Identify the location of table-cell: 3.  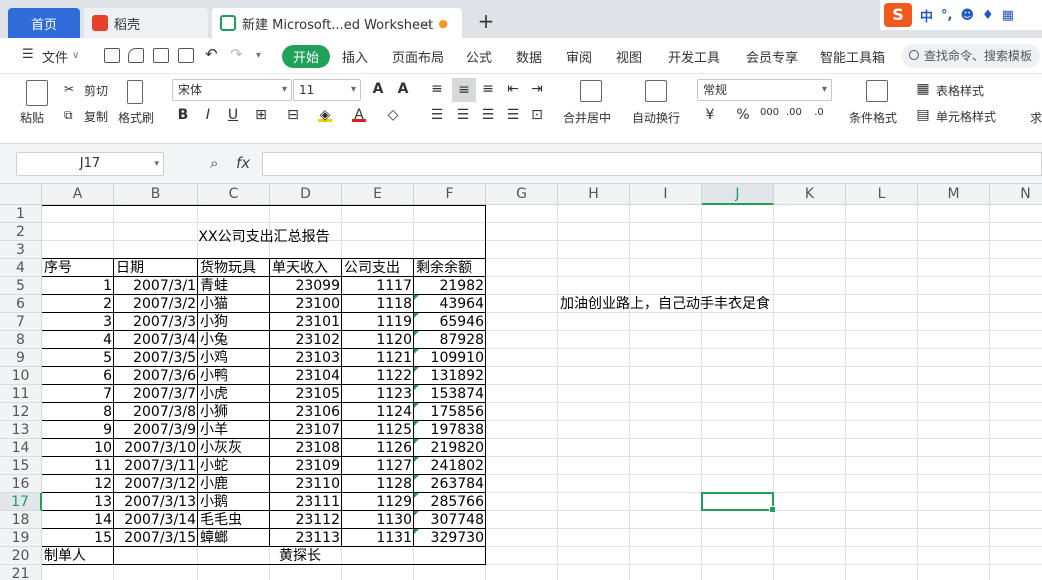
(78, 322).